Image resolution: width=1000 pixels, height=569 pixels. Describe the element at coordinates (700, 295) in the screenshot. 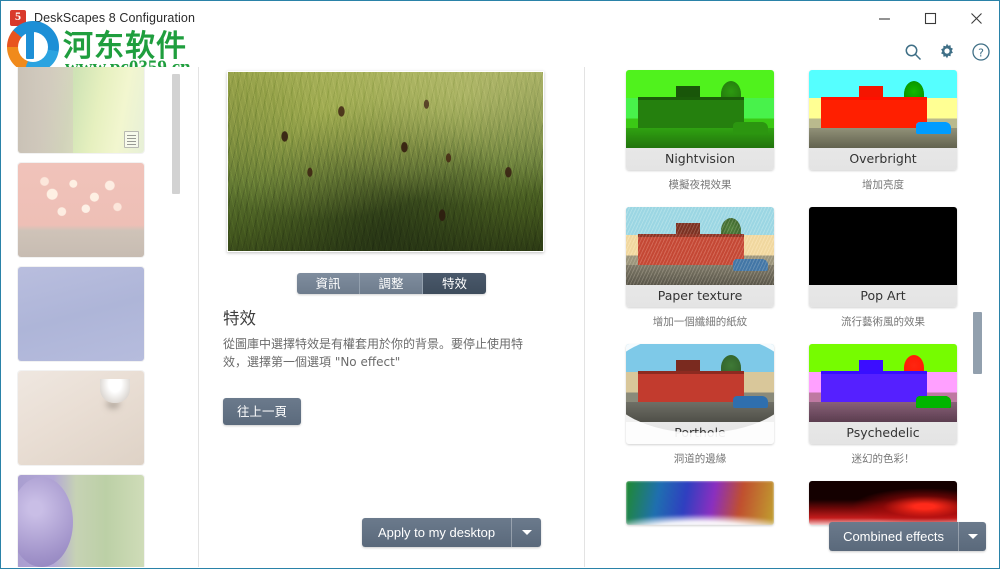

I see `effect-name: Paper texture` at that location.